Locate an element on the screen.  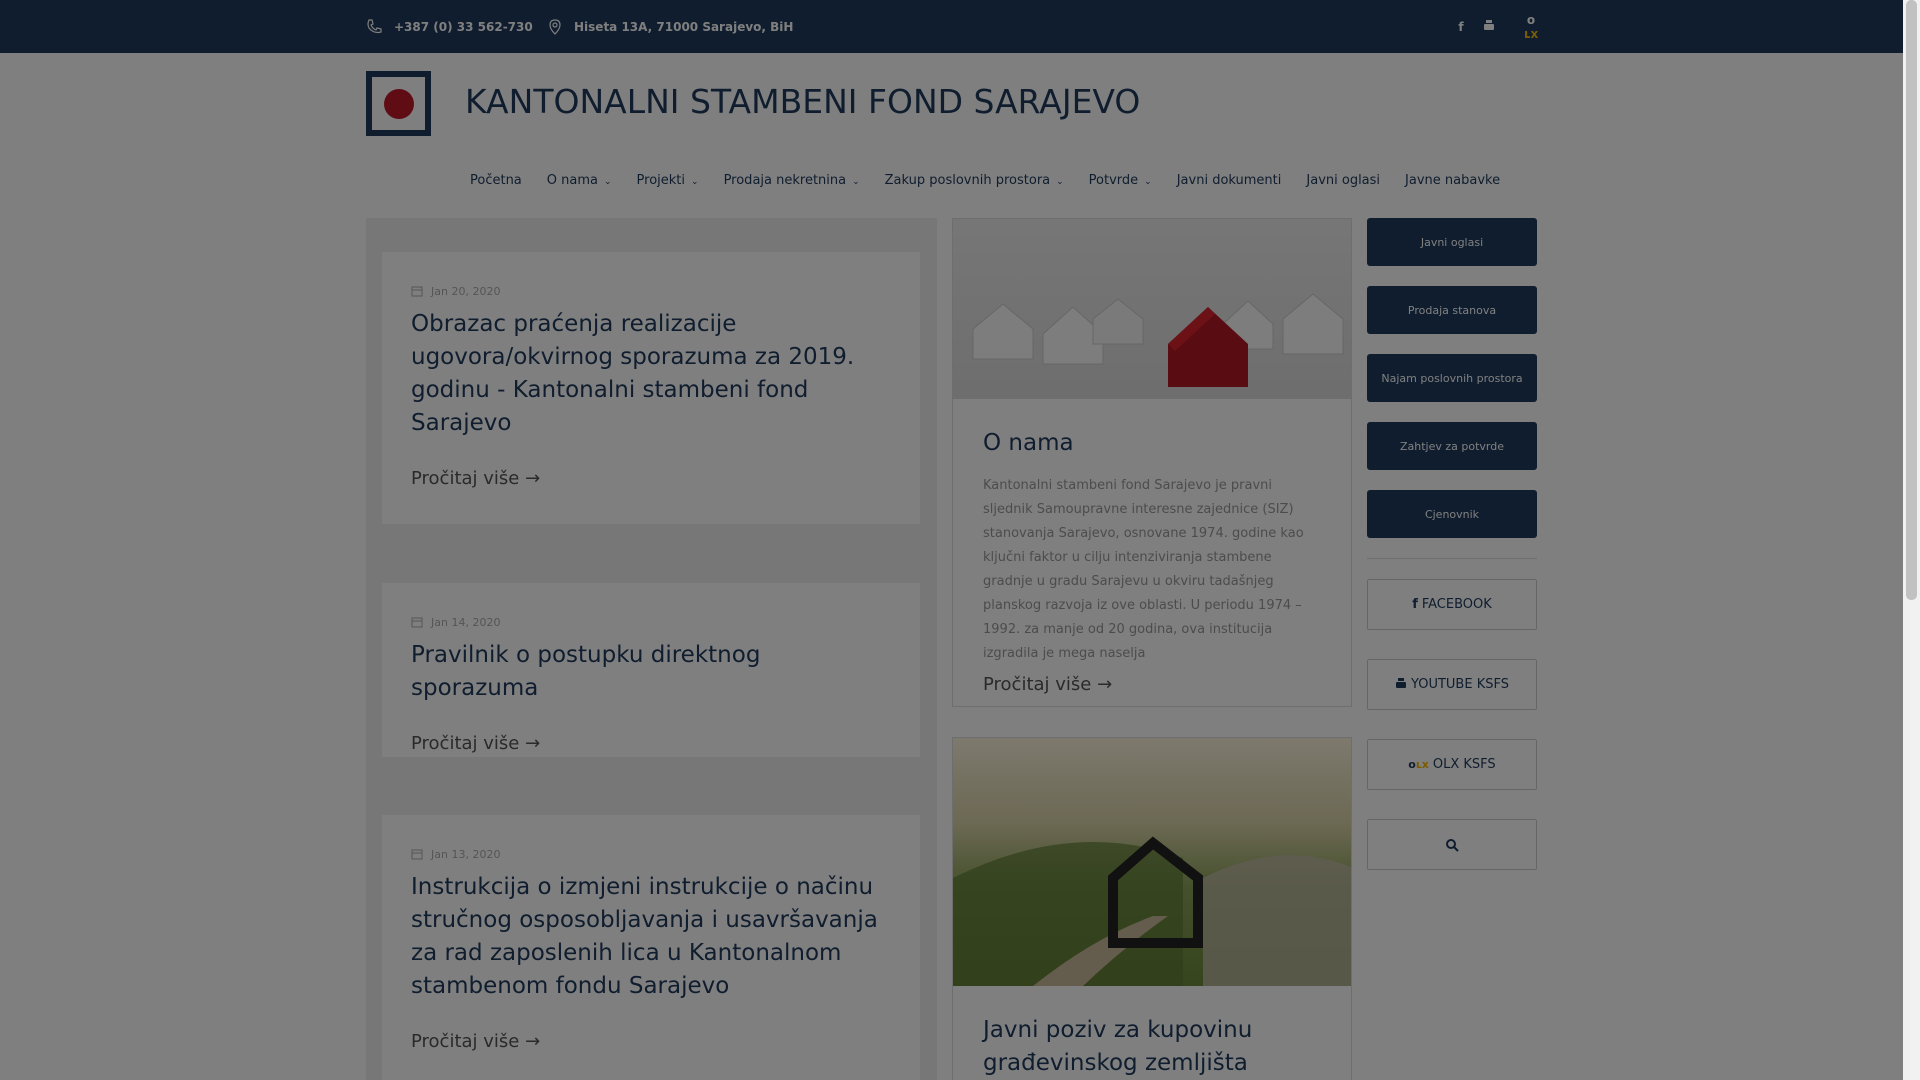
page-scrollbar is located at coordinates (1911, 540).